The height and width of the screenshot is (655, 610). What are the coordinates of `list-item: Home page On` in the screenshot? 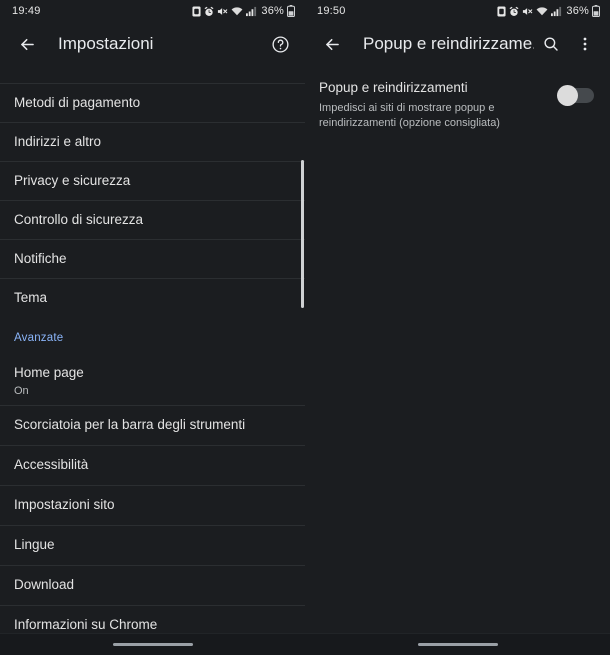 It's located at (152, 382).